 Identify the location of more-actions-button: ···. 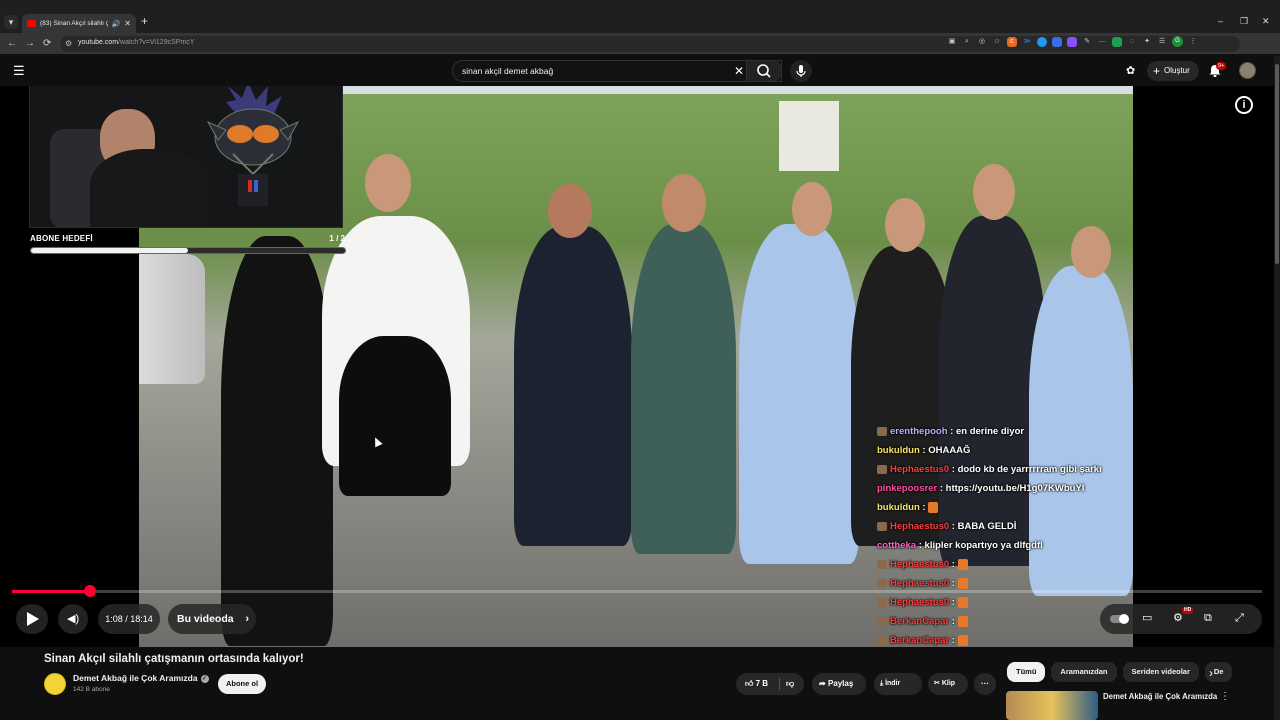
(985, 684).